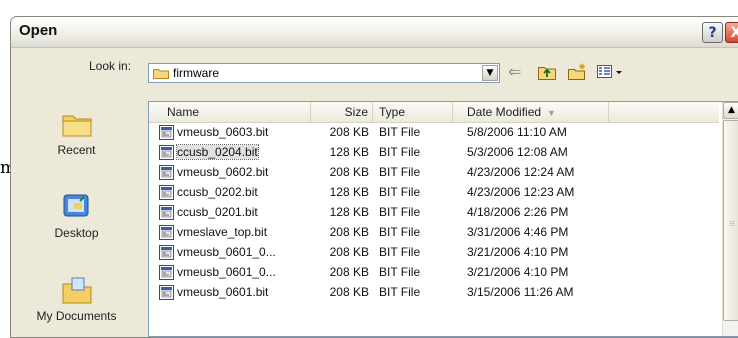 This screenshot has height=338, width=738. What do you see at coordinates (76, 150) in the screenshot?
I see `places-recent-label: Recent` at bounding box center [76, 150].